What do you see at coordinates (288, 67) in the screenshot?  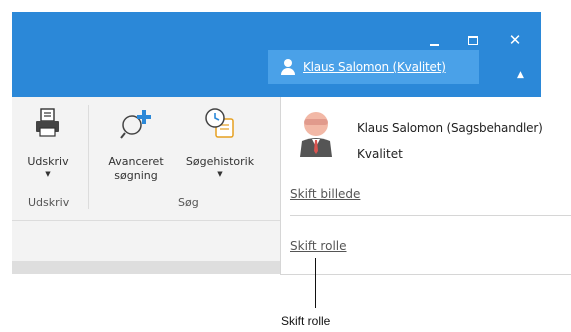 I see `person-icon` at bounding box center [288, 67].